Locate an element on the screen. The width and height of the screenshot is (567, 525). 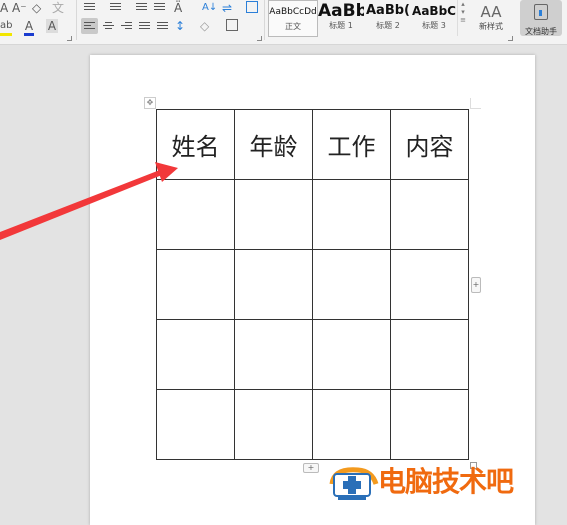
shading-icon: ◇ is located at coordinates (204, 26).